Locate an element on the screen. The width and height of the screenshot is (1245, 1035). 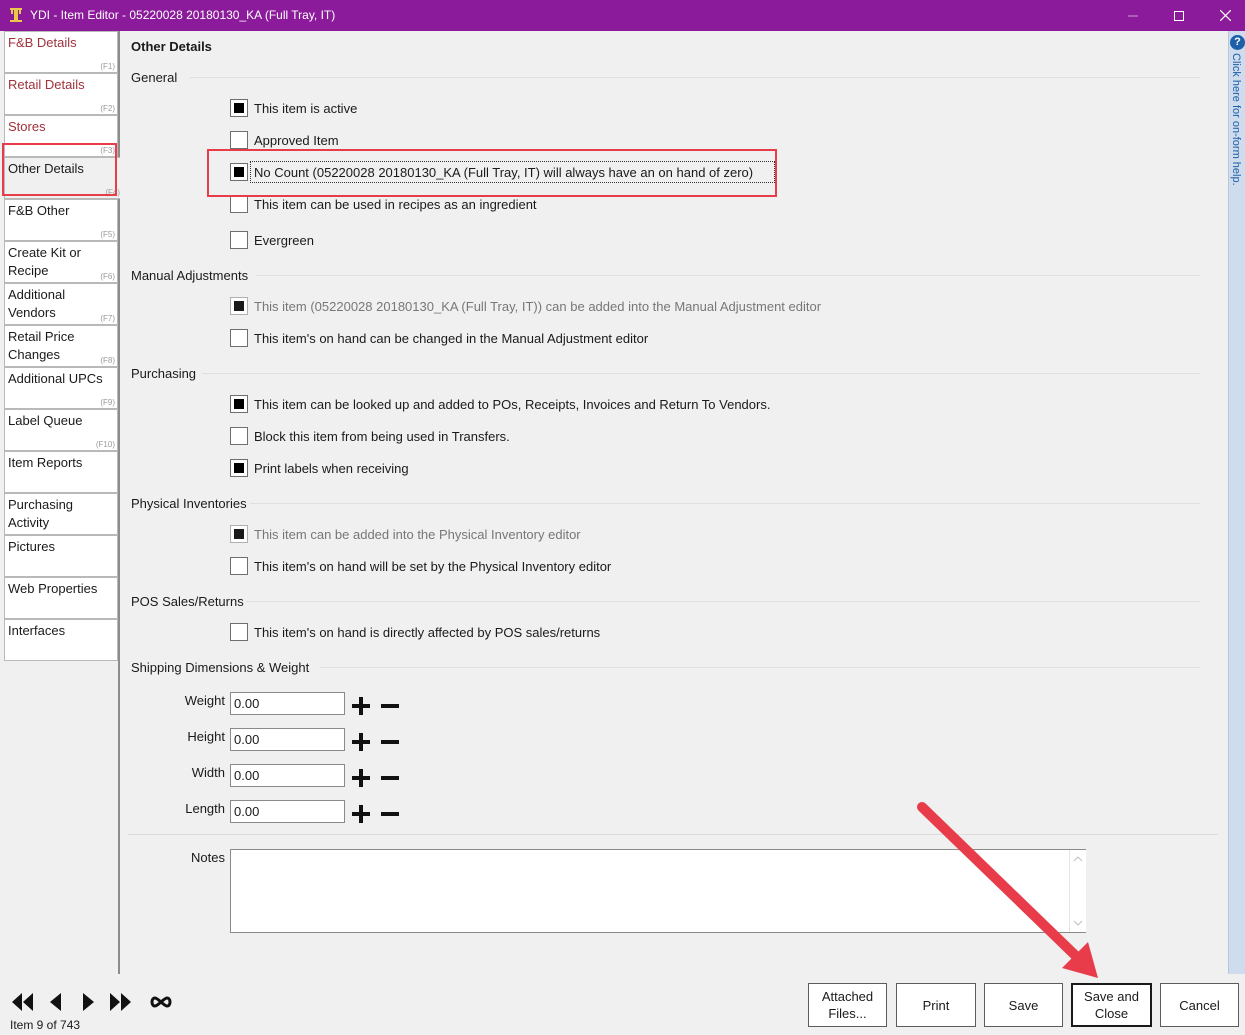
first-record-icon is located at coordinates (23, 1002).